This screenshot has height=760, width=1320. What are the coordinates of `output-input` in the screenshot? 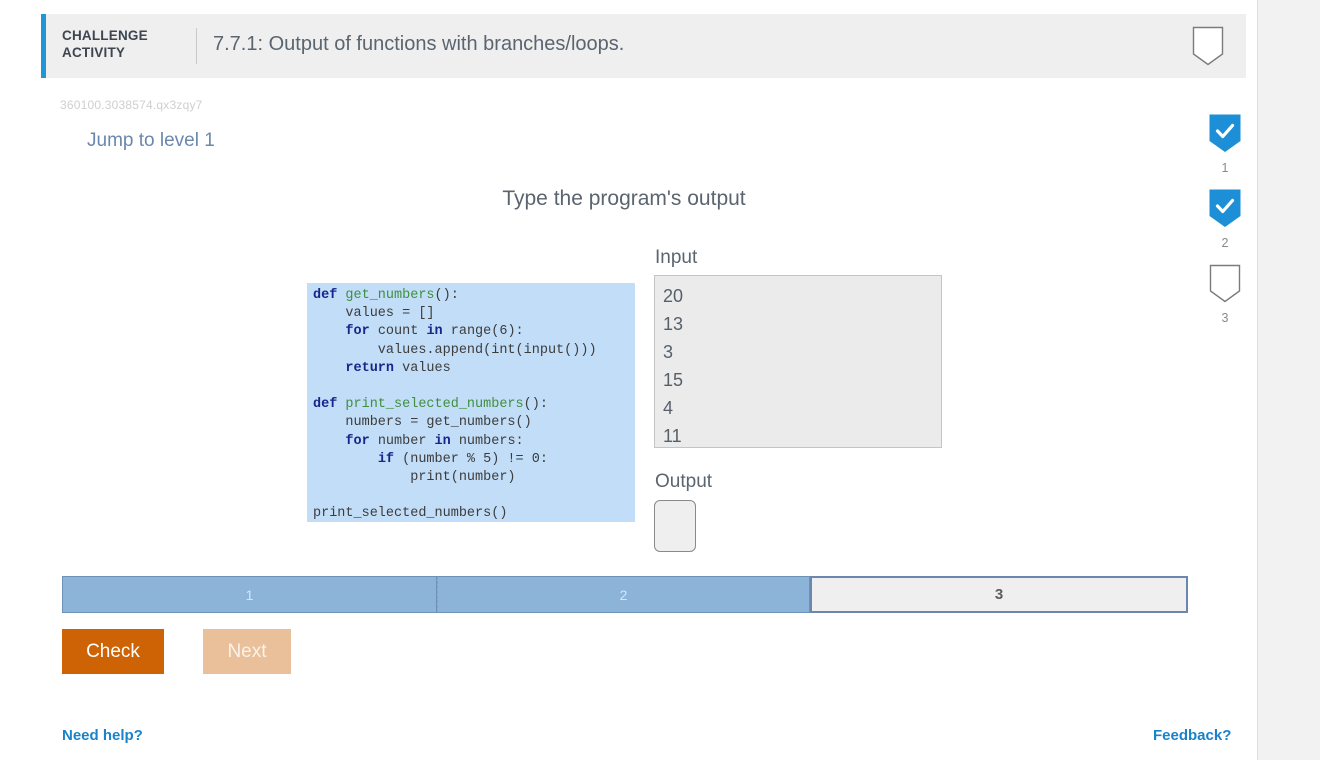 It's located at (675, 526).